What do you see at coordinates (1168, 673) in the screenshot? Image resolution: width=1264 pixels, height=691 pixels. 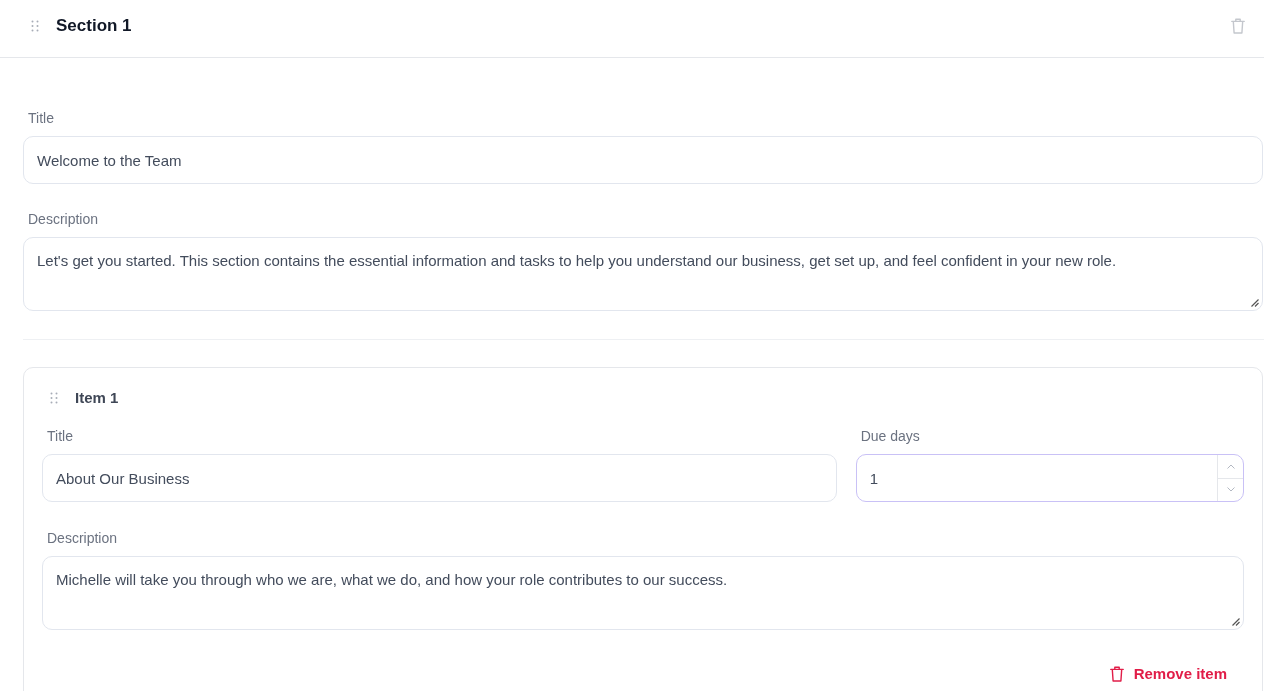 I see `remove-item-button: Remove item` at bounding box center [1168, 673].